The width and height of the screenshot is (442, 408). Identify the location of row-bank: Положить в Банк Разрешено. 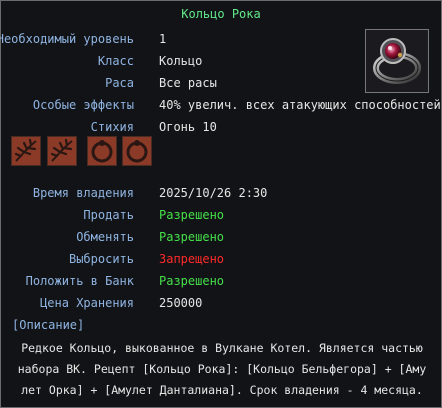
(221, 281).